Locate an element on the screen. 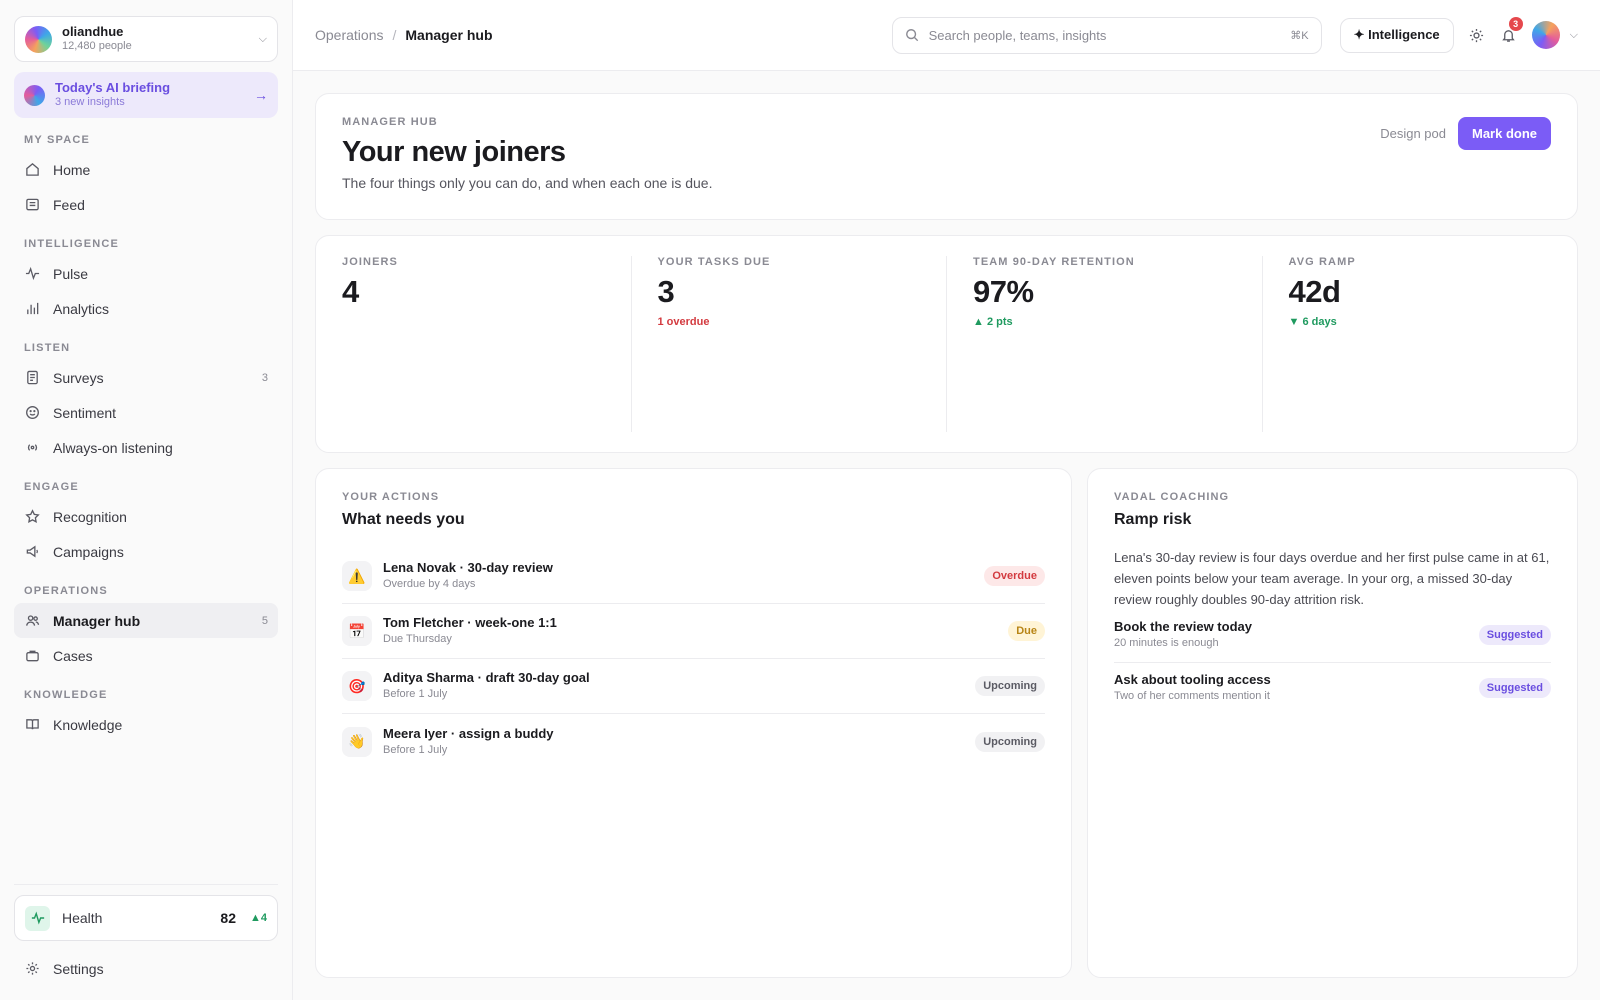  stat-label: AVG RAMP is located at coordinates (1322, 262).